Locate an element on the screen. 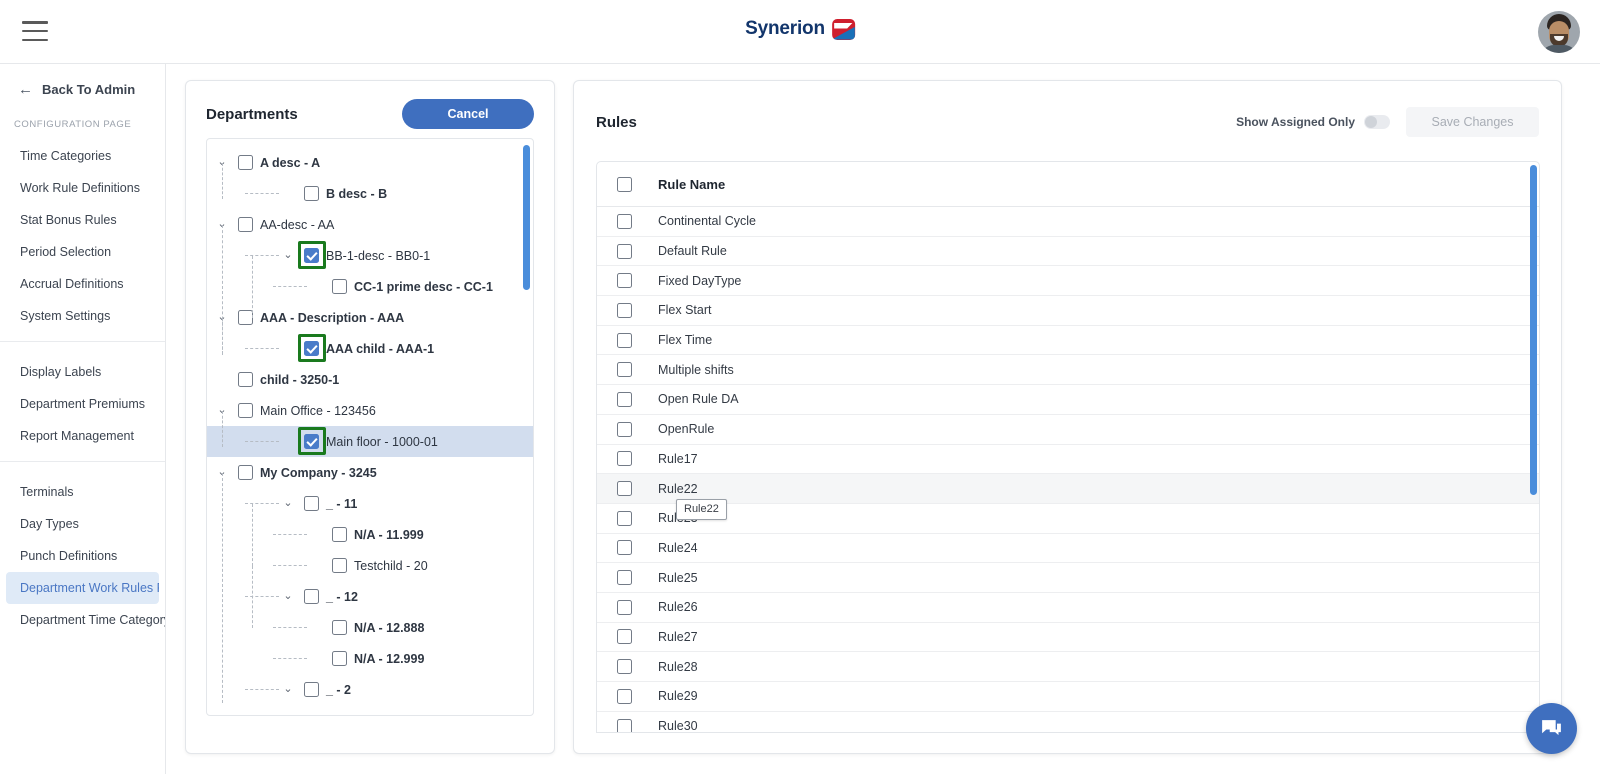  sidebar-item-day-types: Day Types is located at coordinates (82, 524).